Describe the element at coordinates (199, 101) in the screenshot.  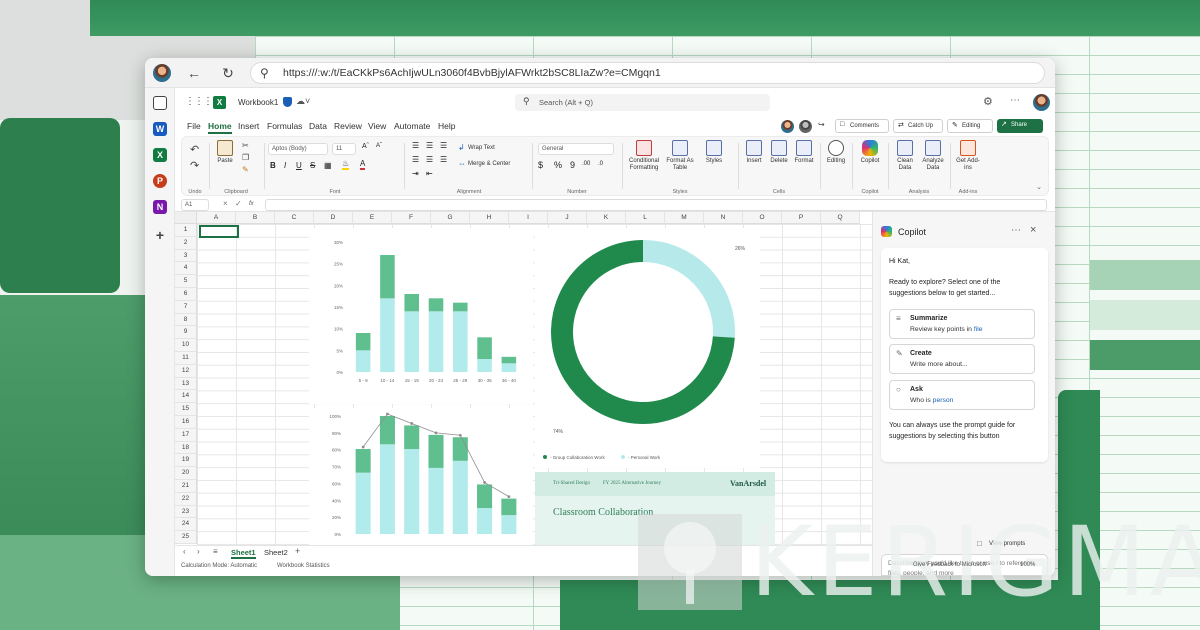
I see `app-launcher-icon: ⋮⋮⋮` at that location.